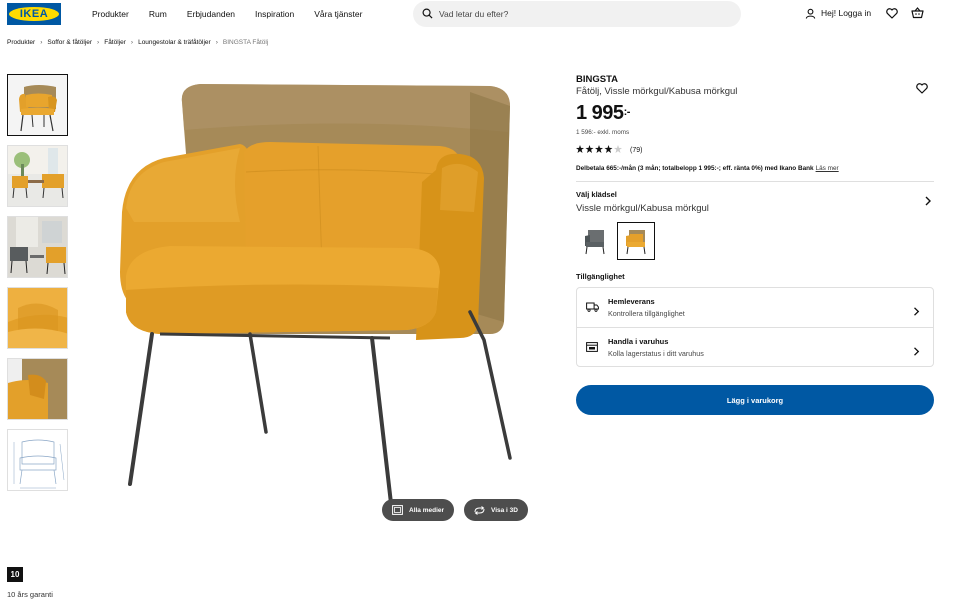 Image resolution: width=960 pixels, height=601 pixels. I want to click on nav-item-erbjudanden: Erbjudanden, so click(211, 14).